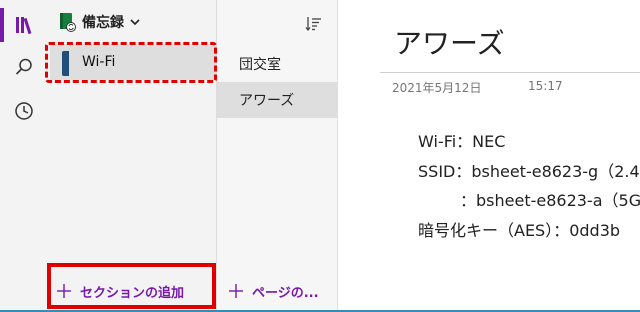 The width and height of the screenshot is (640, 312). Describe the element at coordinates (24, 156) in the screenshot. I see `navigation-rail` at that location.